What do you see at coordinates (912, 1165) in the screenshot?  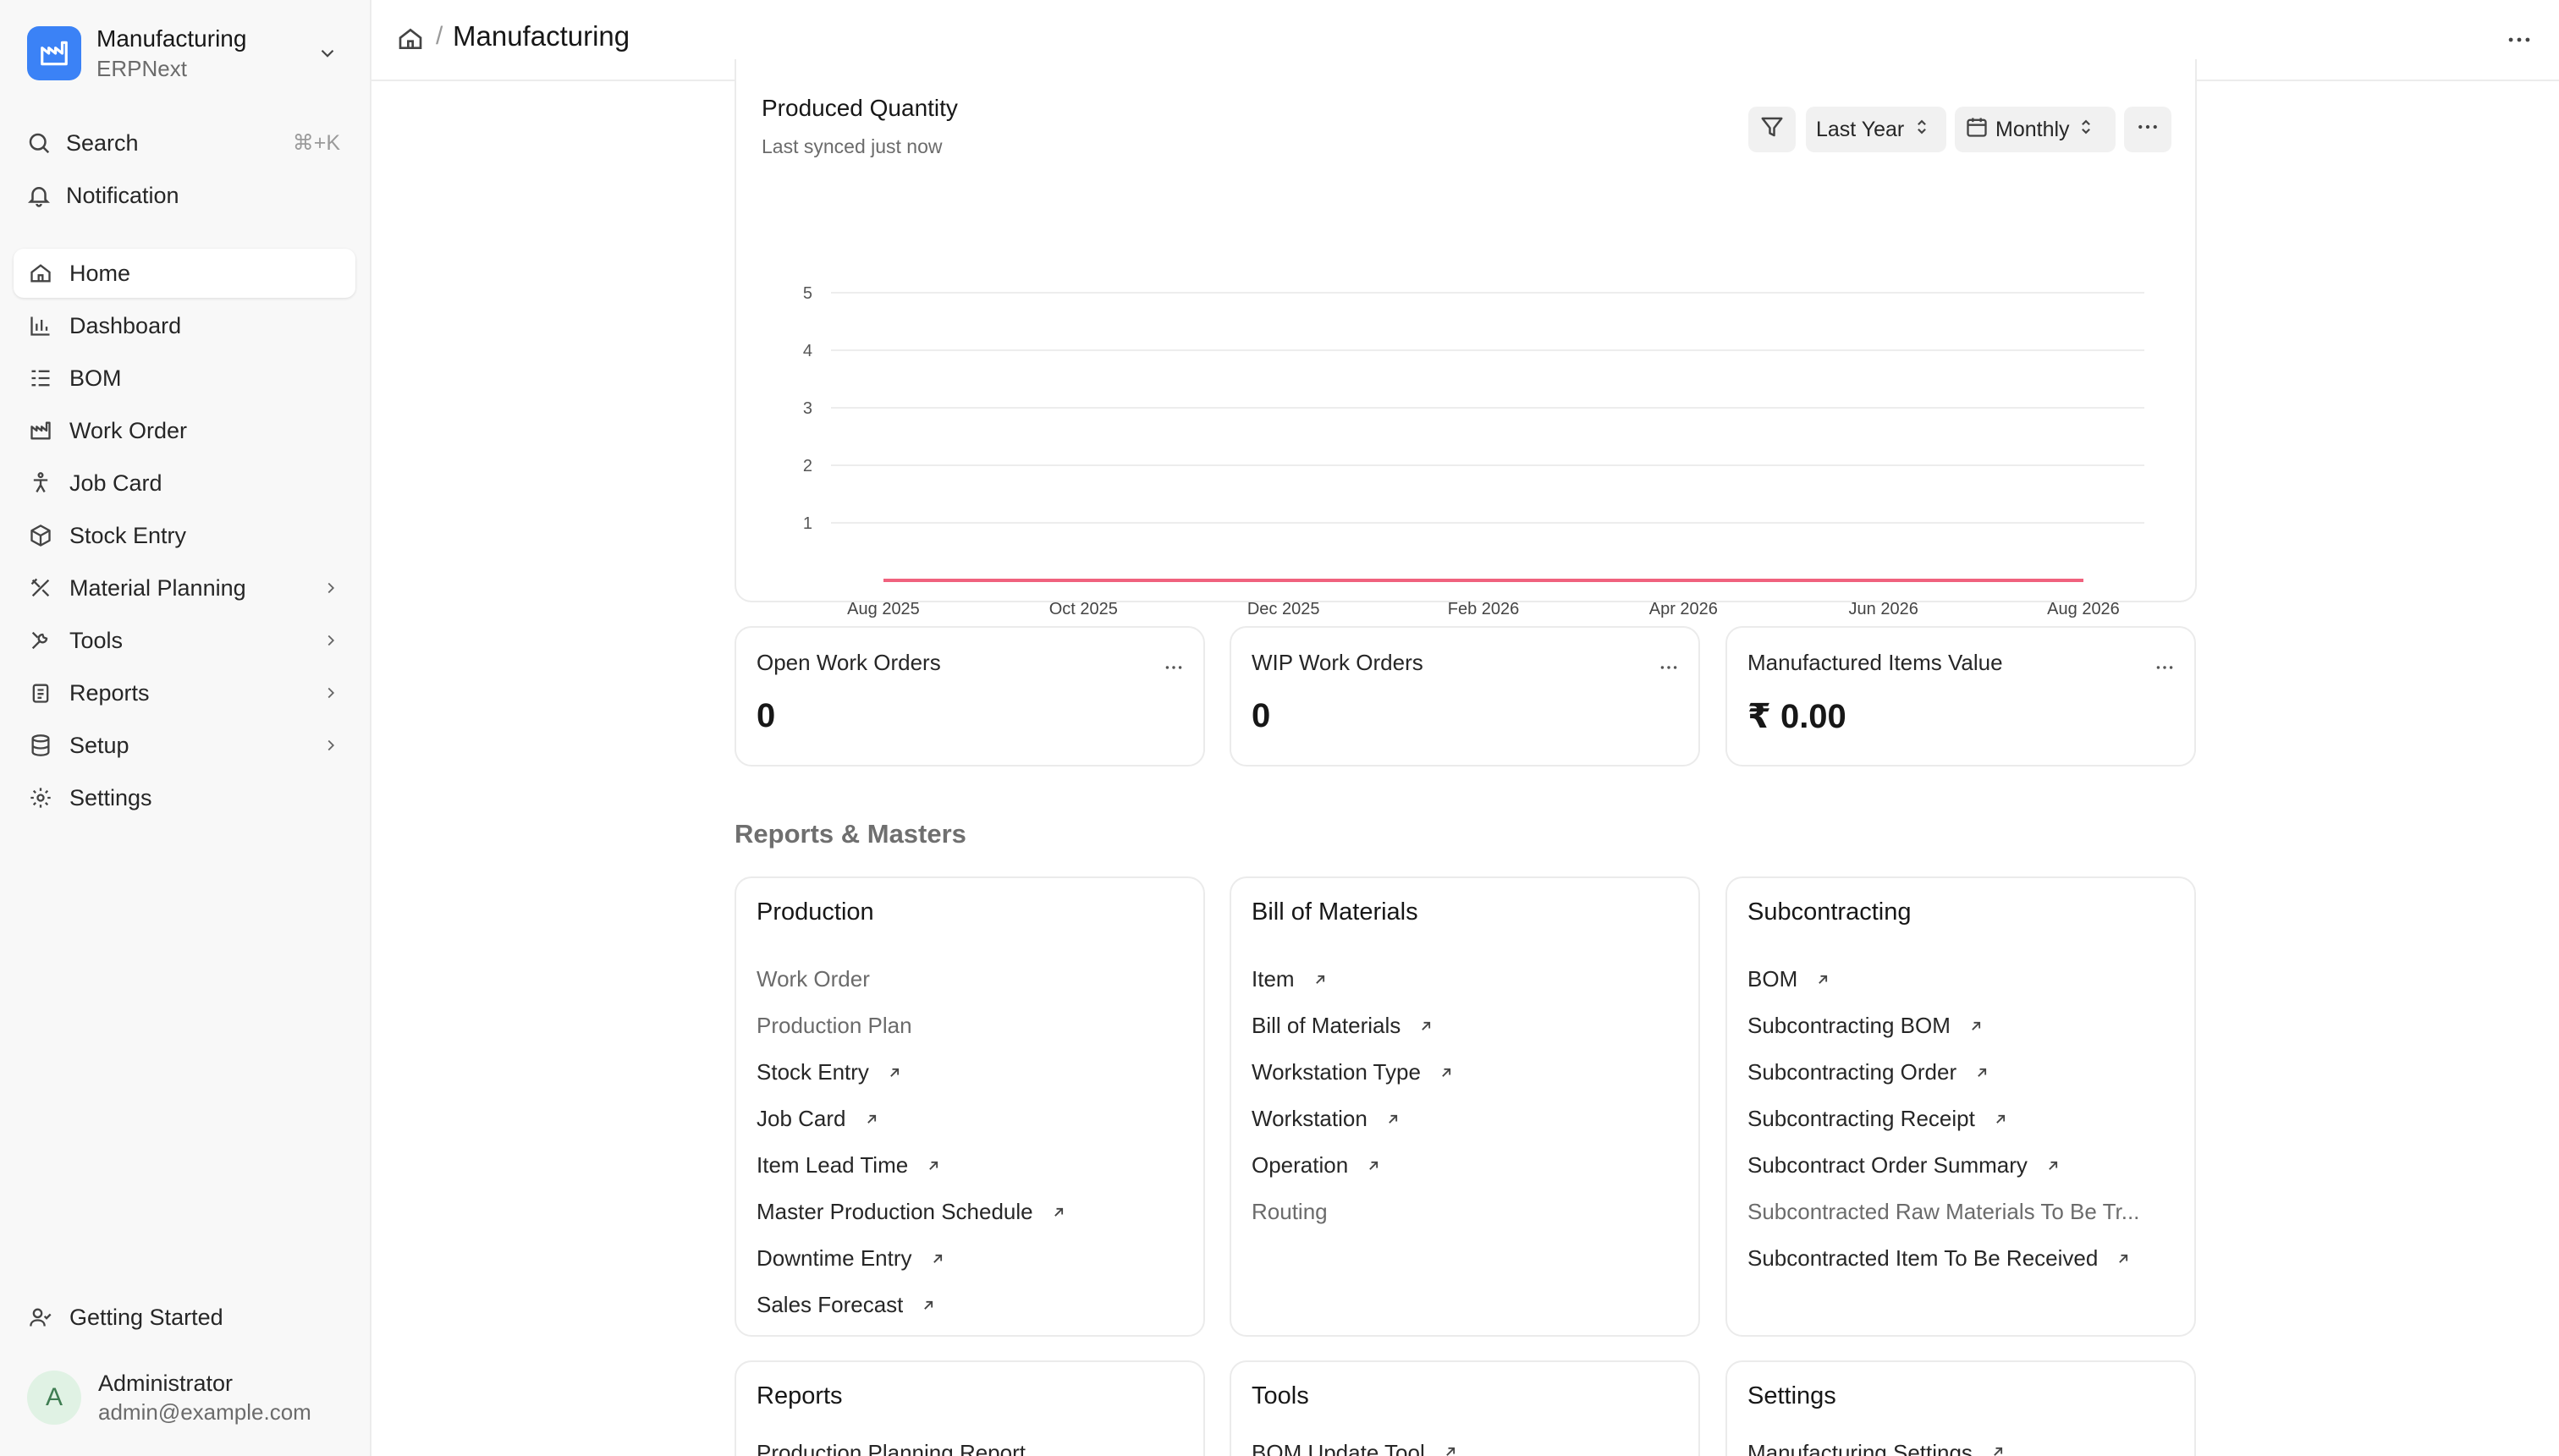 I see `link-item: Item Lead Time` at bounding box center [912, 1165].